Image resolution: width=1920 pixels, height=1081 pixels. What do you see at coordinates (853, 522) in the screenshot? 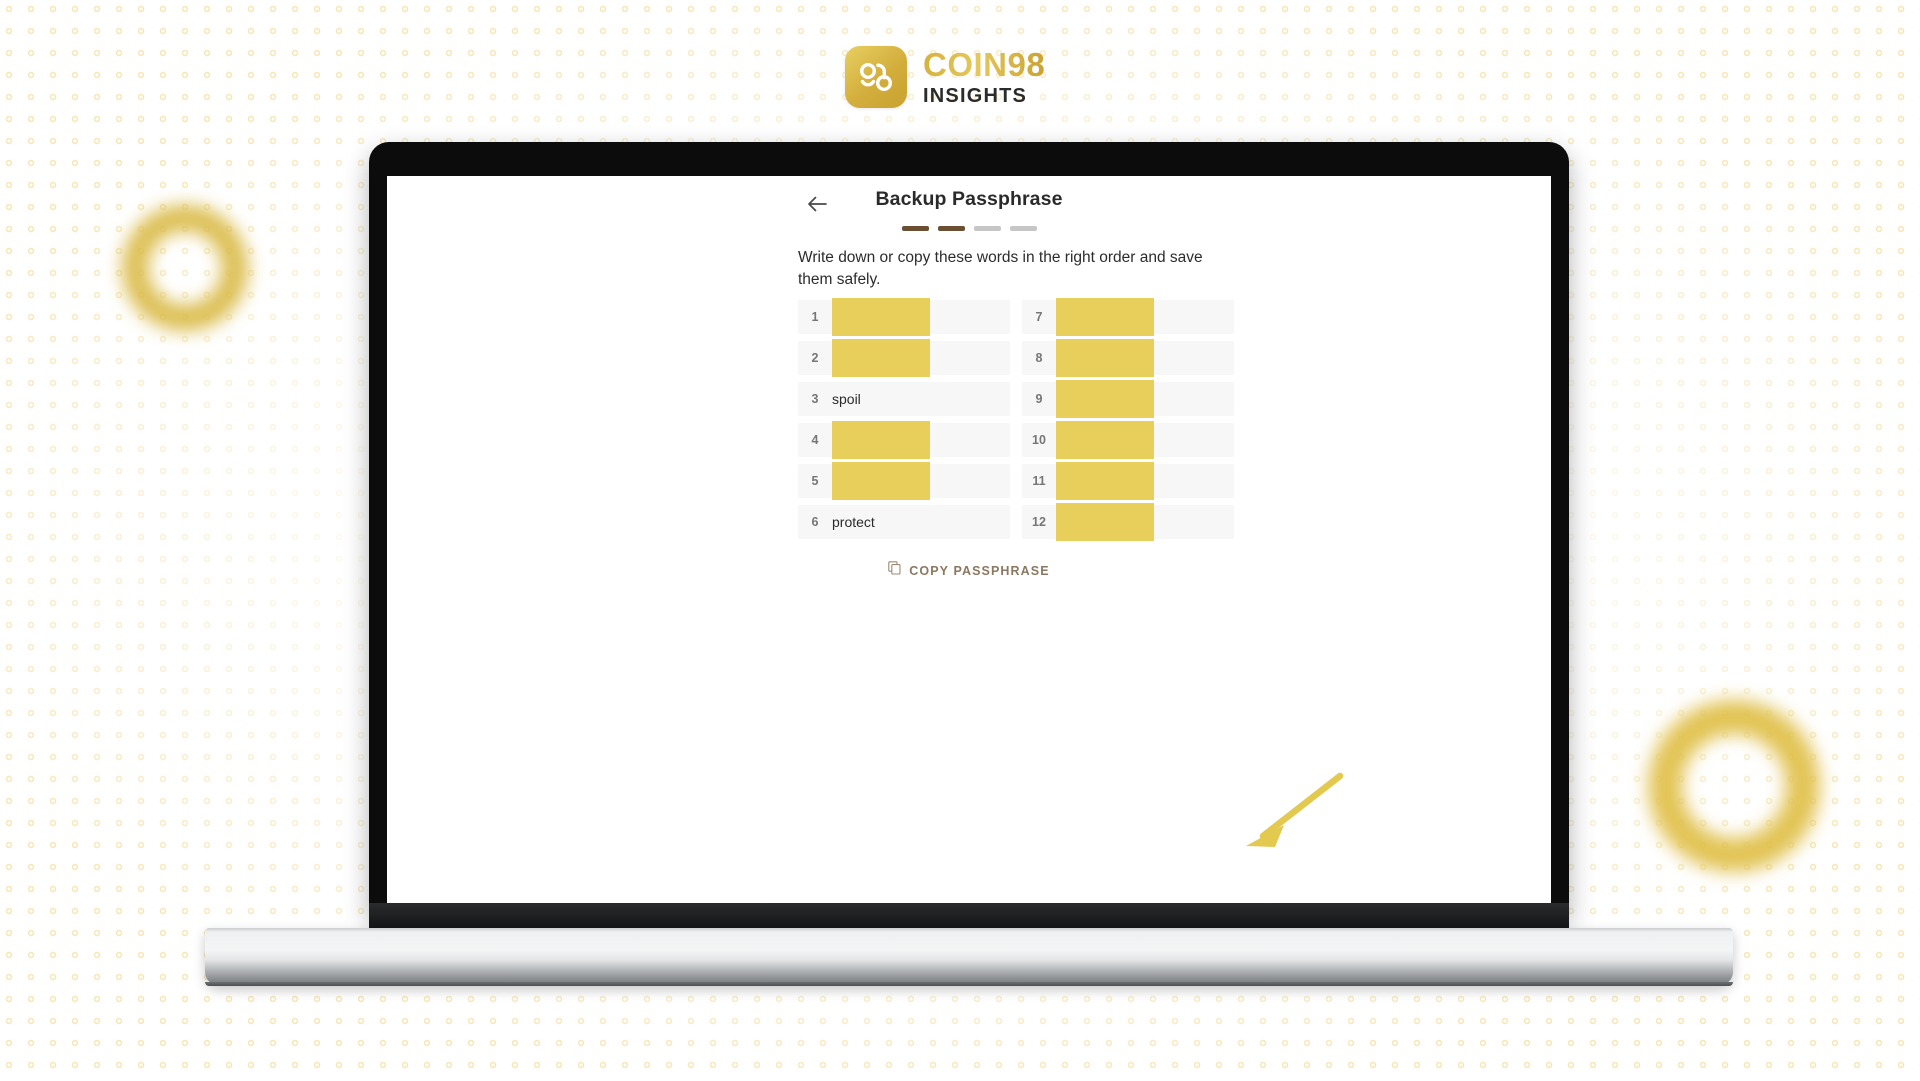
I see `passphrase-word: protect` at bounding box center [853, 522].